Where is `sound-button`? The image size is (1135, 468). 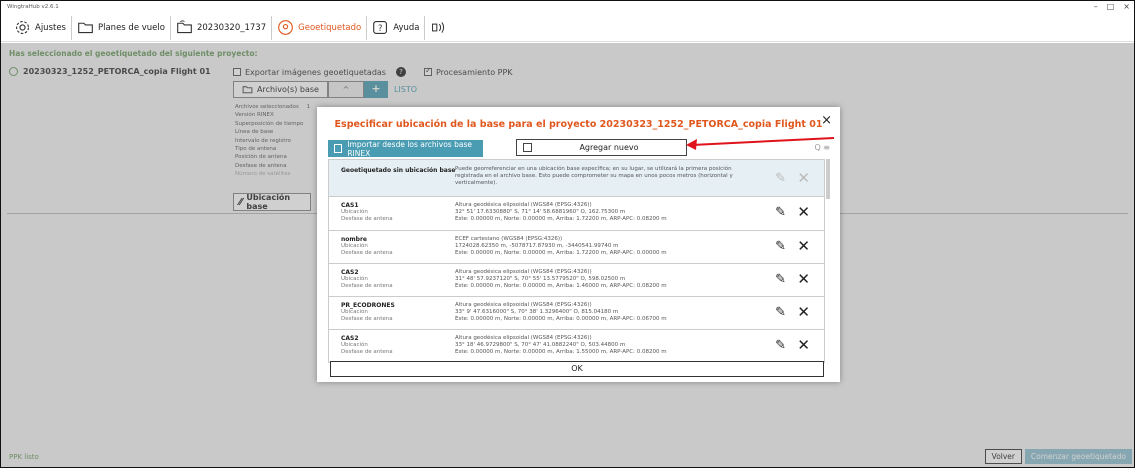
sound-button is located at coordinates (438, 28).